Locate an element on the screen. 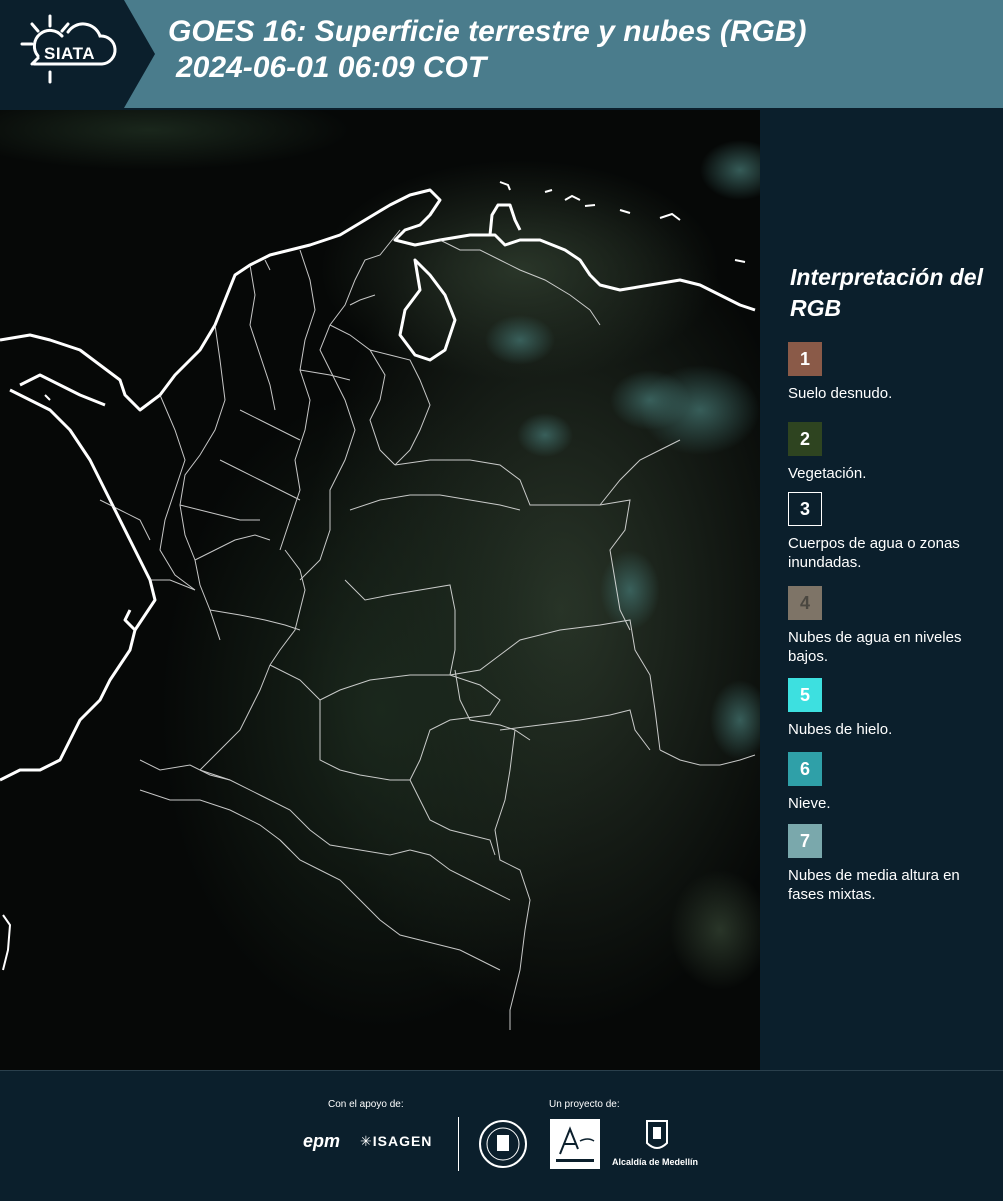  isagen-symbol: ✳ is located at coordinates (366, 1141).